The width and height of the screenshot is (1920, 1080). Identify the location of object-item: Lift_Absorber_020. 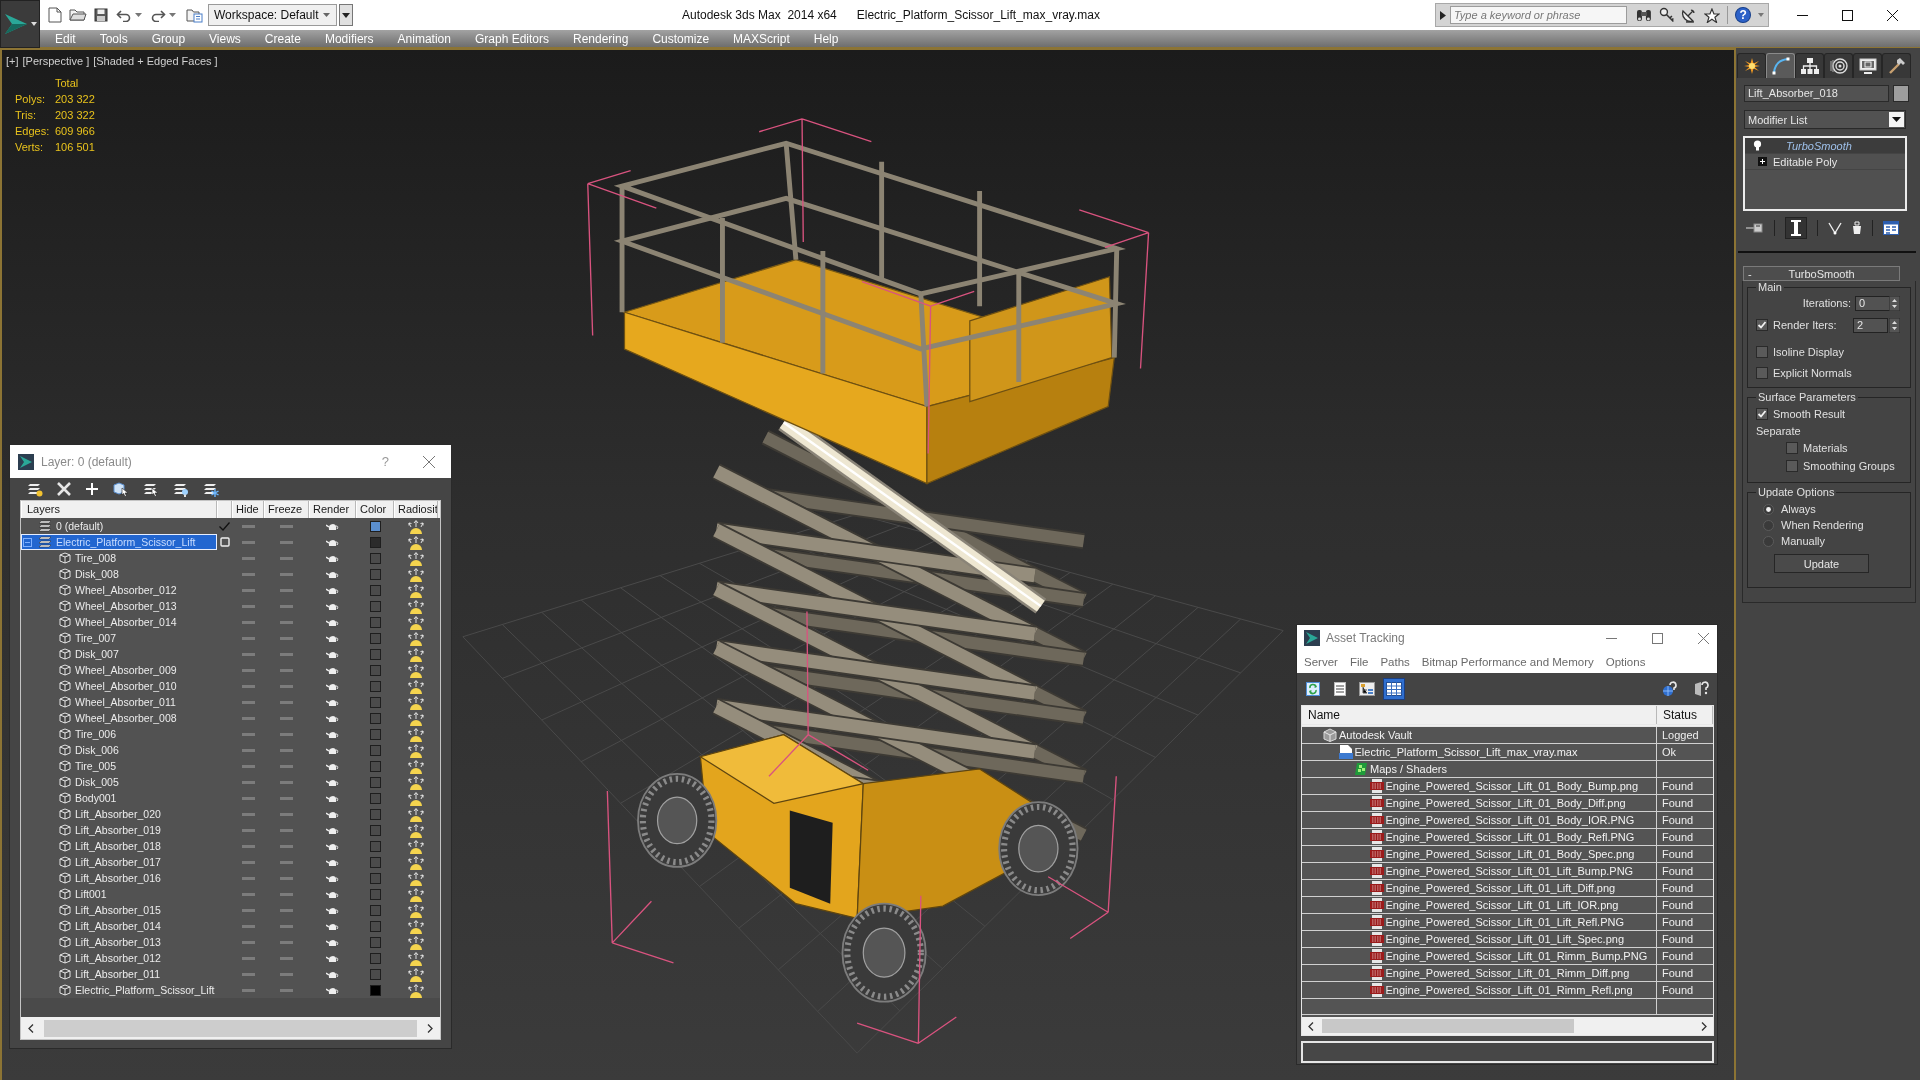
(119, 814).